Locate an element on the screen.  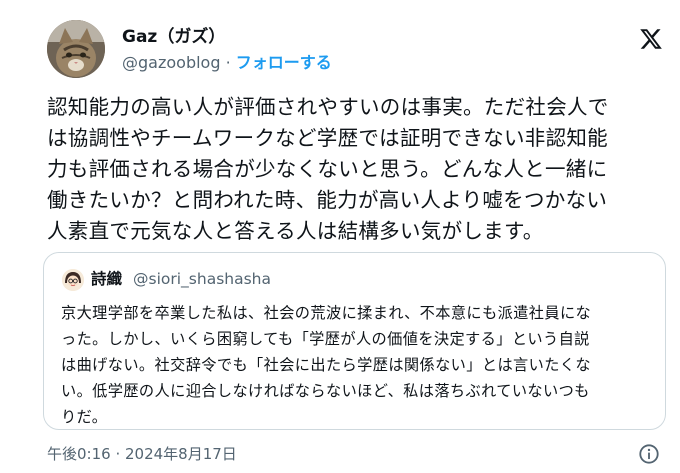
author-meta: @gazooblog · フォローする is located at coordinates (227, 63).